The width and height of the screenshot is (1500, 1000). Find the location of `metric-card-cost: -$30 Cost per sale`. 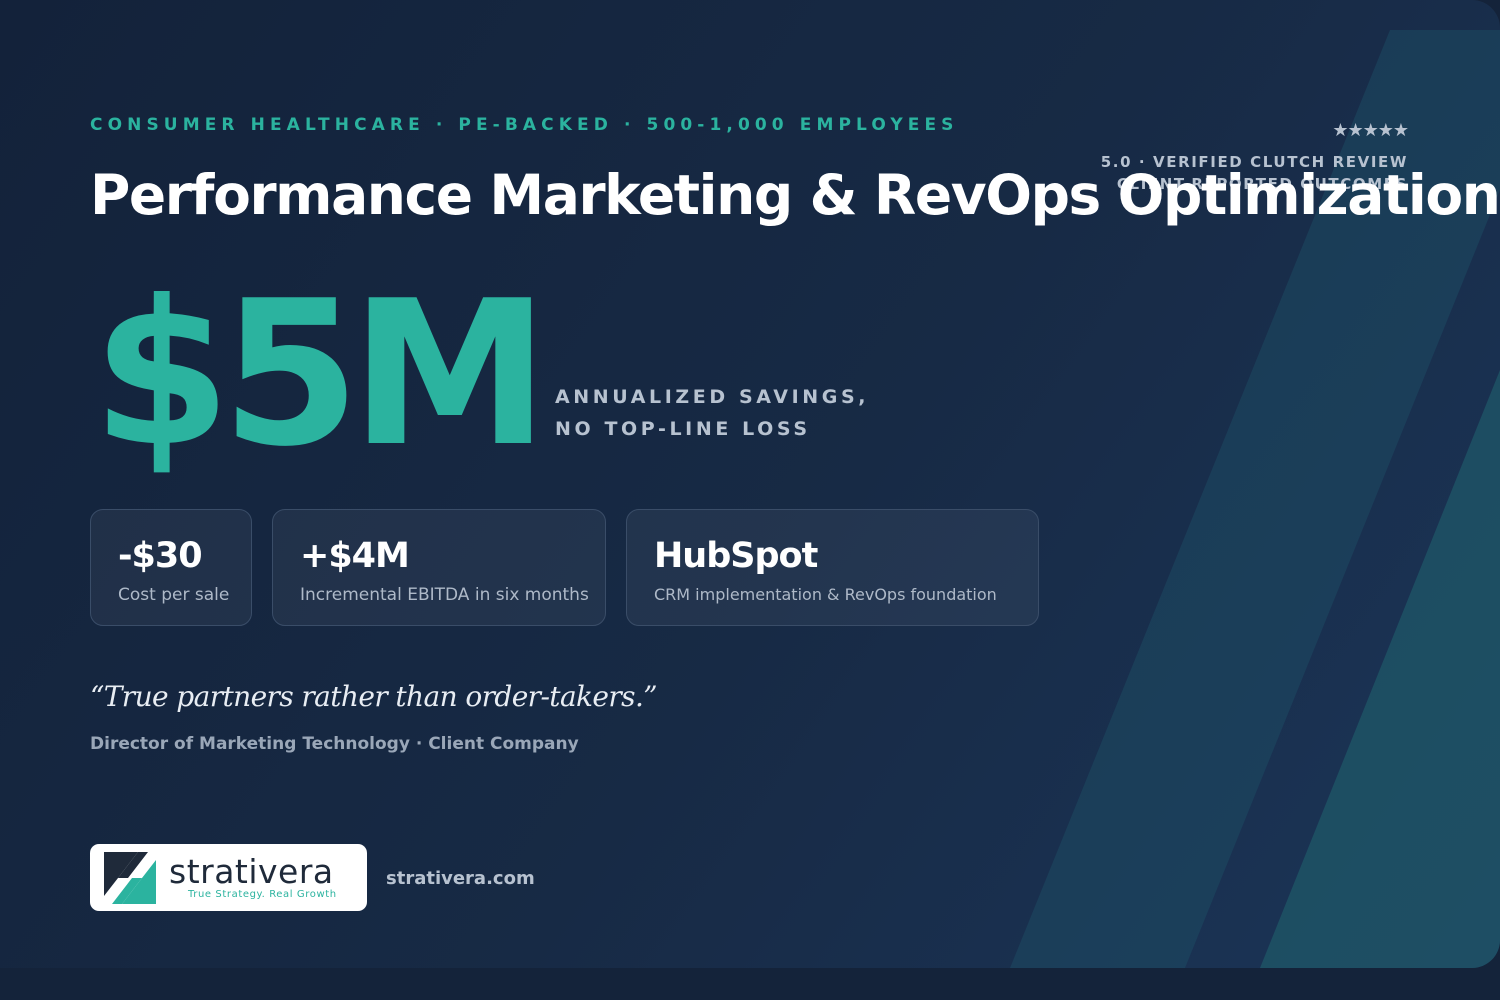

metric-card-cost: -$30 Cost per sale is located at coordinates (171, 567).